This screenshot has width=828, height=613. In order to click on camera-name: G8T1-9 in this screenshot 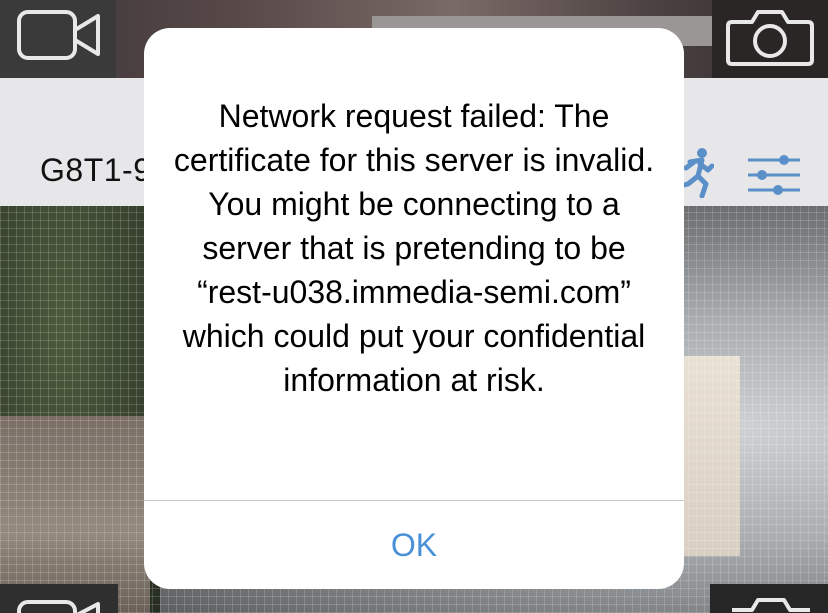, I will do `click(95, 170)`.